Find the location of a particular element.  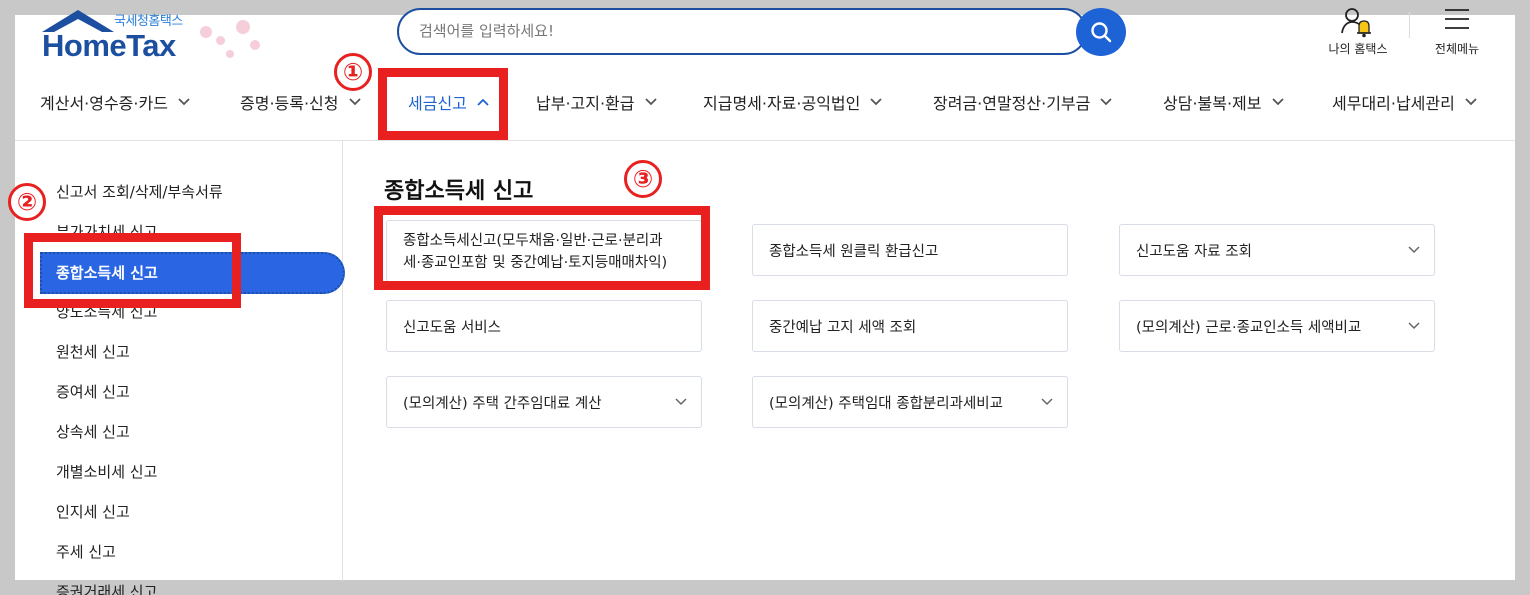

nav-invoice-receipt-card: 계산서·영수증·카드 is located at coordinates (115, 102).